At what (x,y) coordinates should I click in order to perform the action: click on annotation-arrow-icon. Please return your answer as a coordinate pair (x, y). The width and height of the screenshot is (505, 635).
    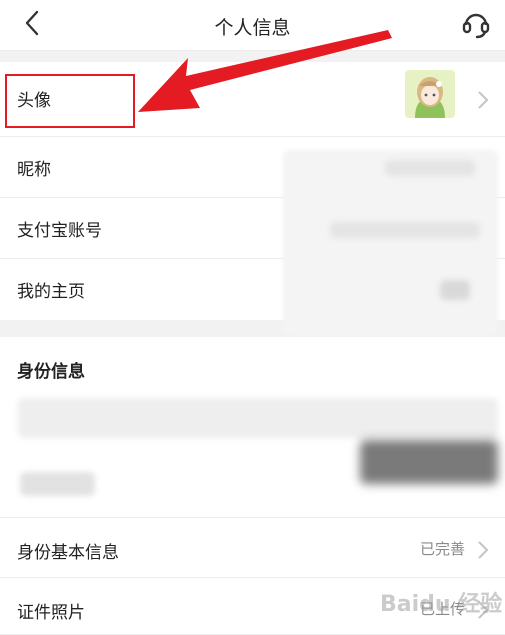
    Looking at the image, I should click on (265, 71).